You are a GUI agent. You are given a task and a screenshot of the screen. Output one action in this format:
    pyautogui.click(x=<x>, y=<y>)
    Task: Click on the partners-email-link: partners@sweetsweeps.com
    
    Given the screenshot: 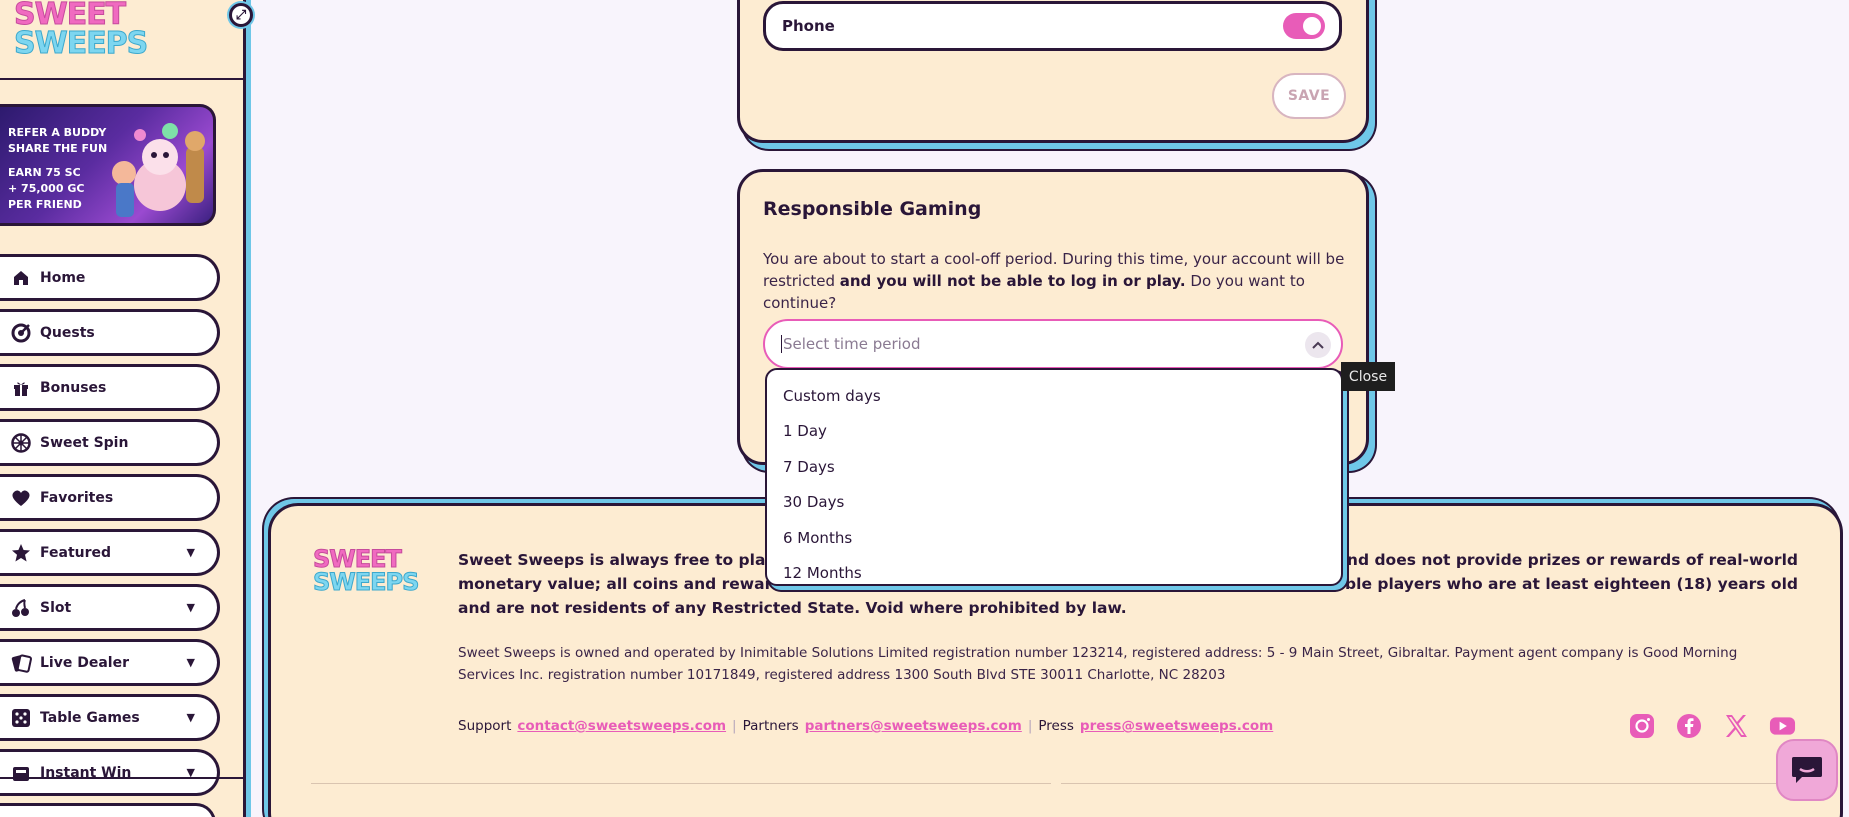 What is the action you would take?
    pyautogui.click(x=913, y=726)
    